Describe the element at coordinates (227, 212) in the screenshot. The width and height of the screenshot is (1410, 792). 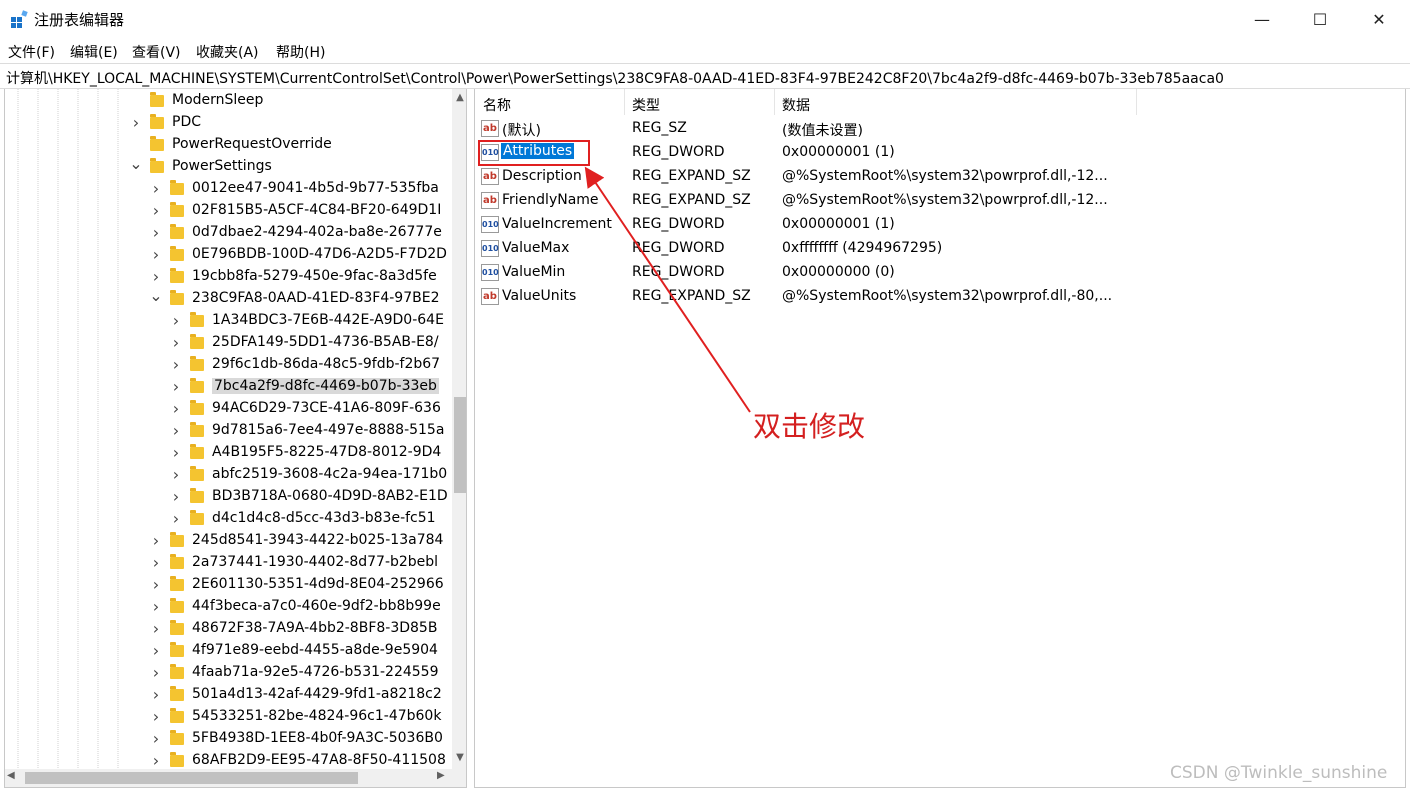
I see `tree-item: › 02F815B5-A5CF-4C84-BF20-649D1I` at that location.